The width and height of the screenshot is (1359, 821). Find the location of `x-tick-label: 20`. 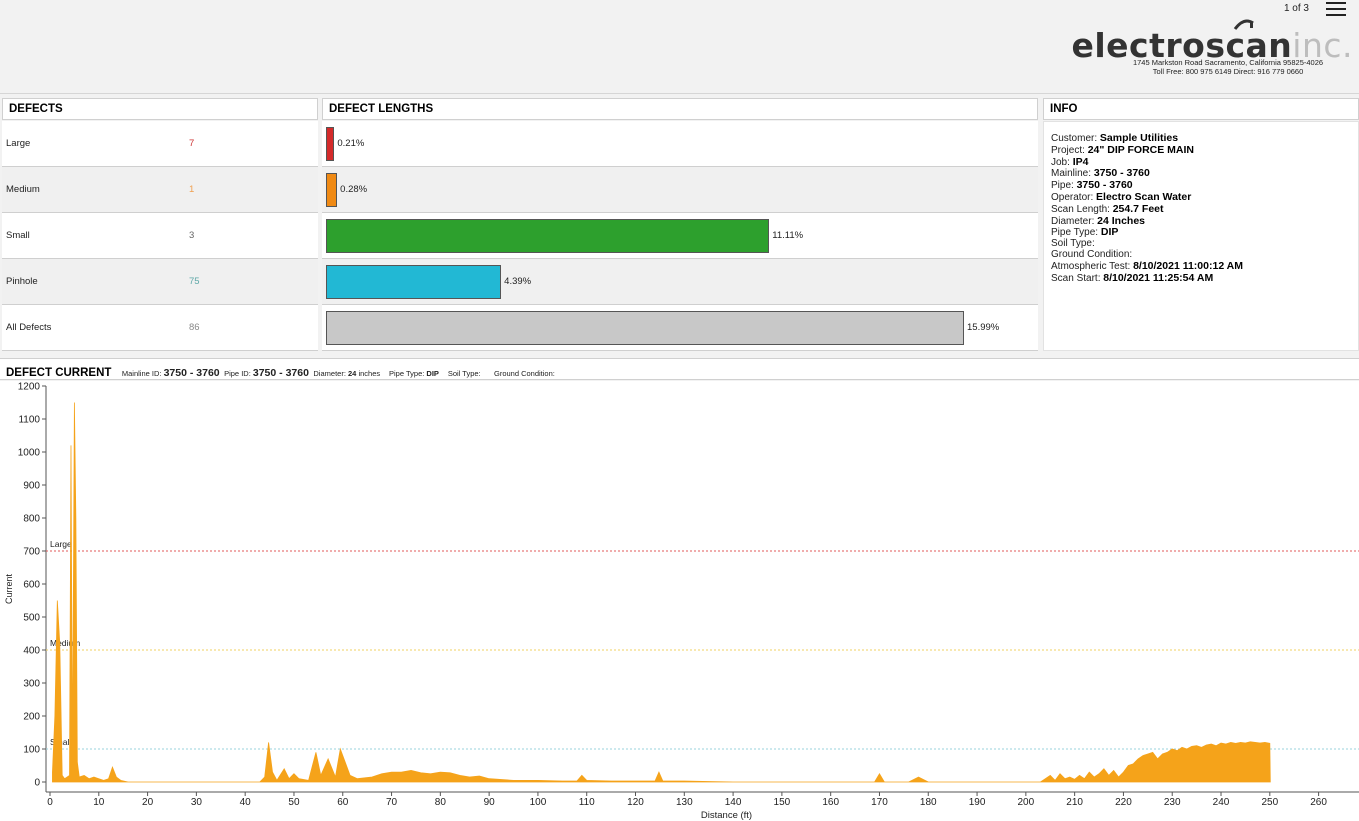

x-tick-label: 20 is located at coordinates (148, 802).